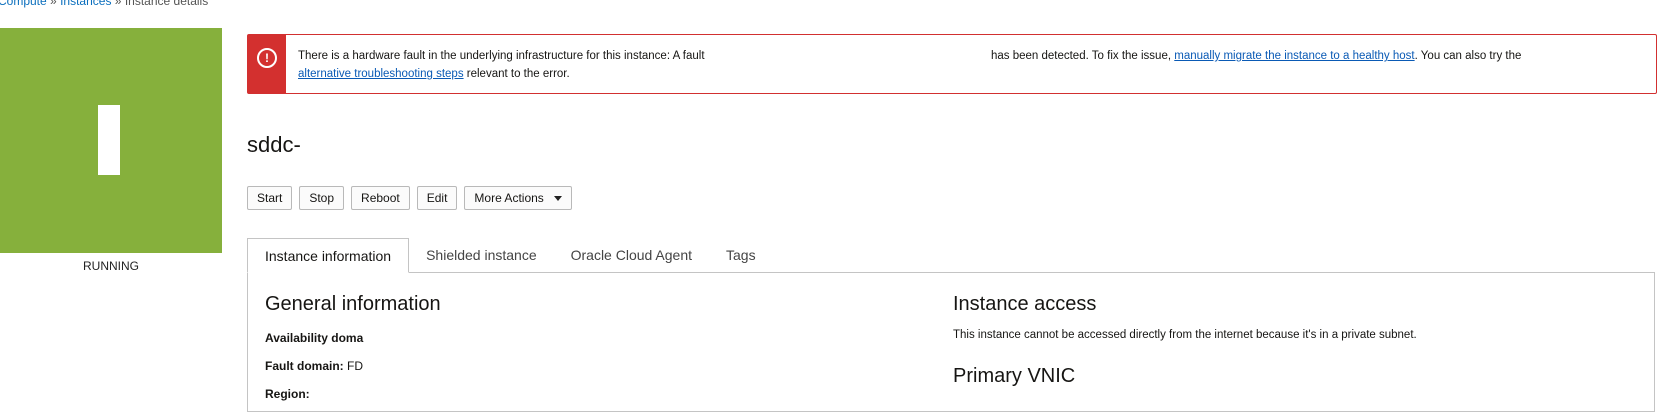 This screenshot has width=1671, height=412. Describe the element at coordinates (1014, 376) in the screenshot. I see `primary-vnic-title: Primary VNIC` at that location.